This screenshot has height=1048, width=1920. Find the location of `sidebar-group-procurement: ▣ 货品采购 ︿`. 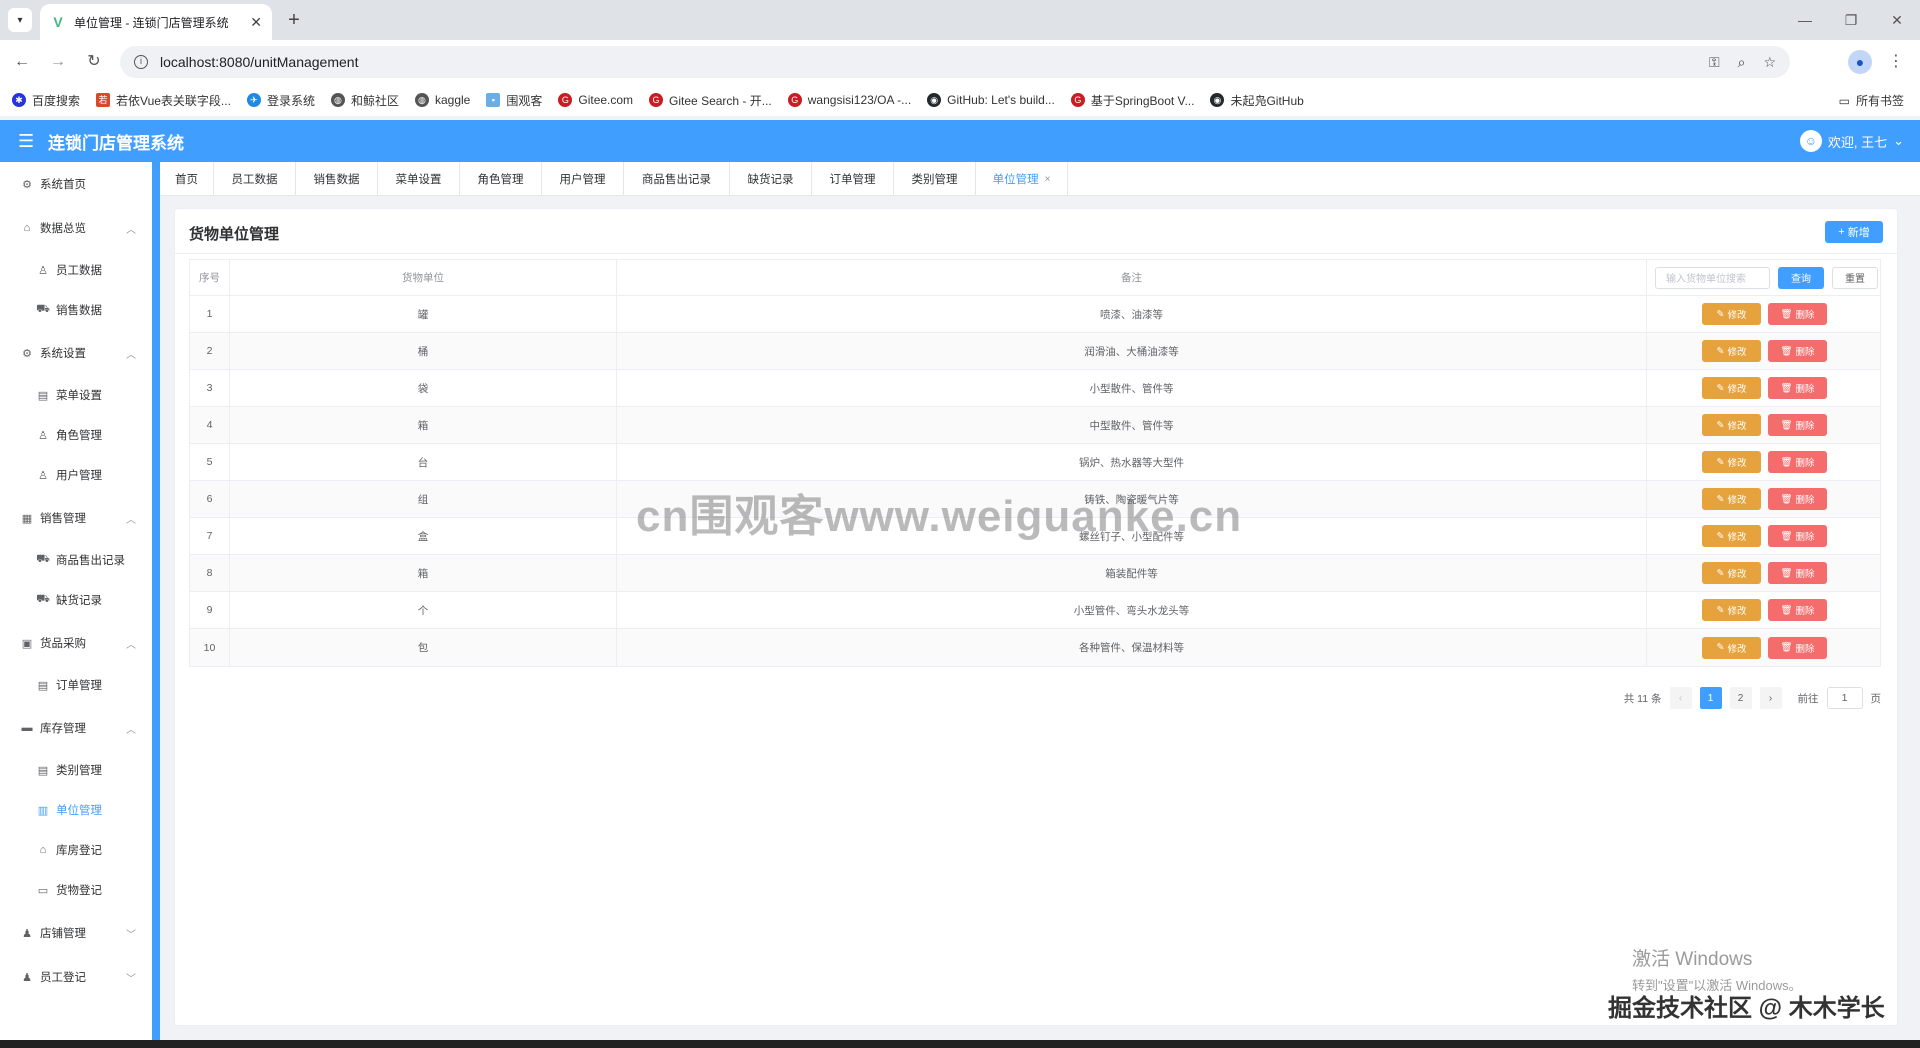

sidebar-group-procurement: ▣ 货品采购 ︿ is located at coordinates (76, 643).